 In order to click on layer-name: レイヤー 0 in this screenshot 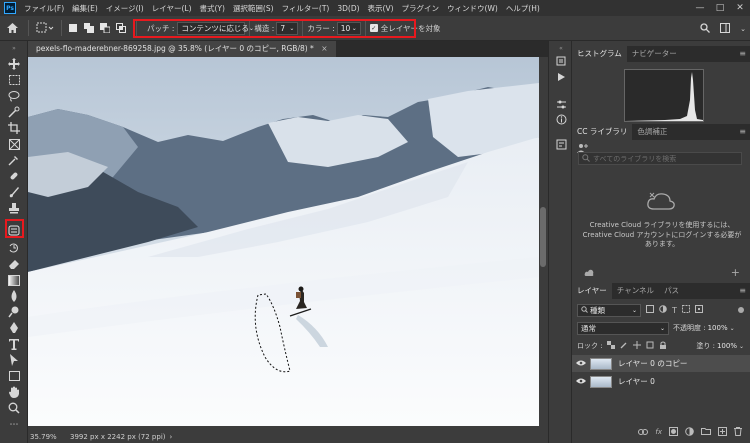, I will do `click(636, 381)`.